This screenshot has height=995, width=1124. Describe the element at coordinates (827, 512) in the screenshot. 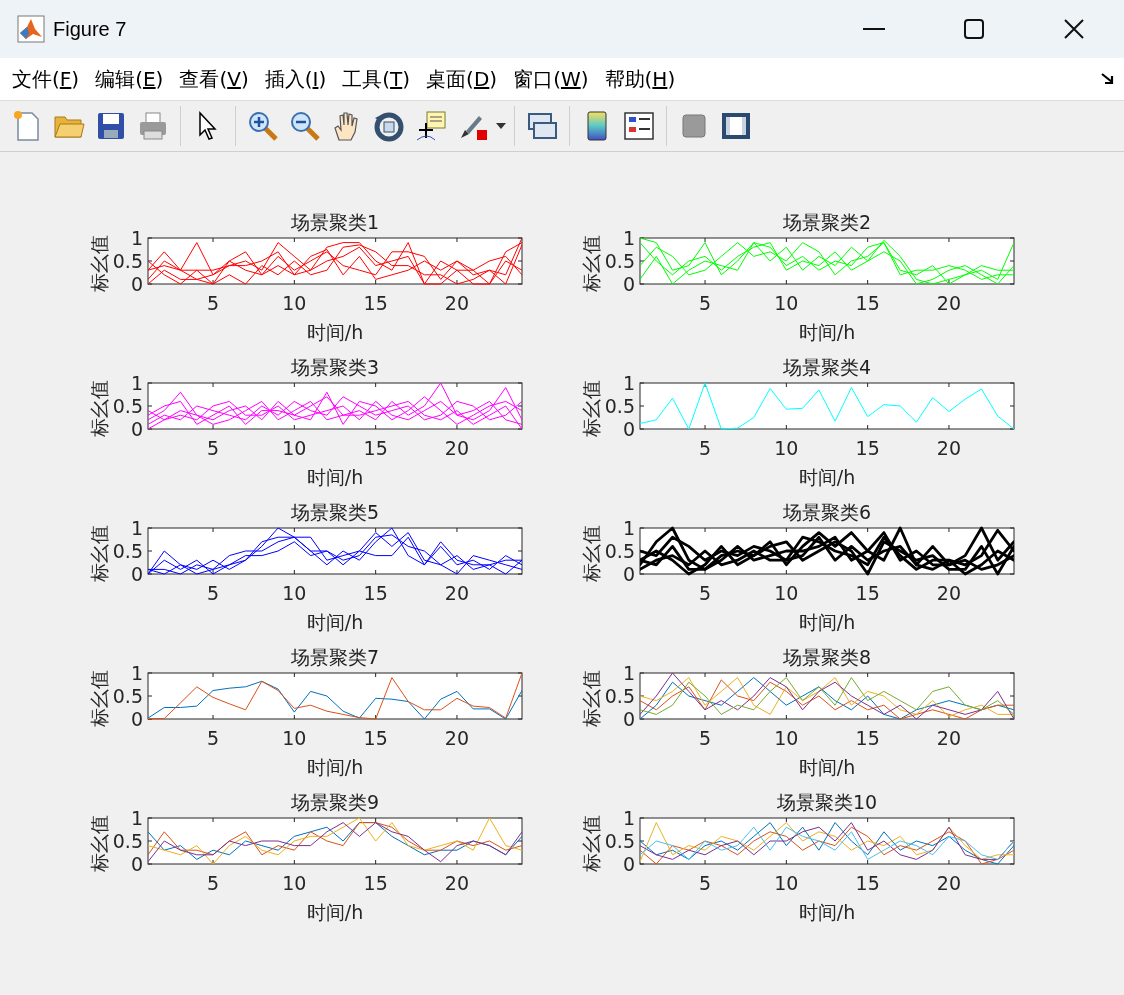

I see `chart-title: 场景聚类6` at that location.